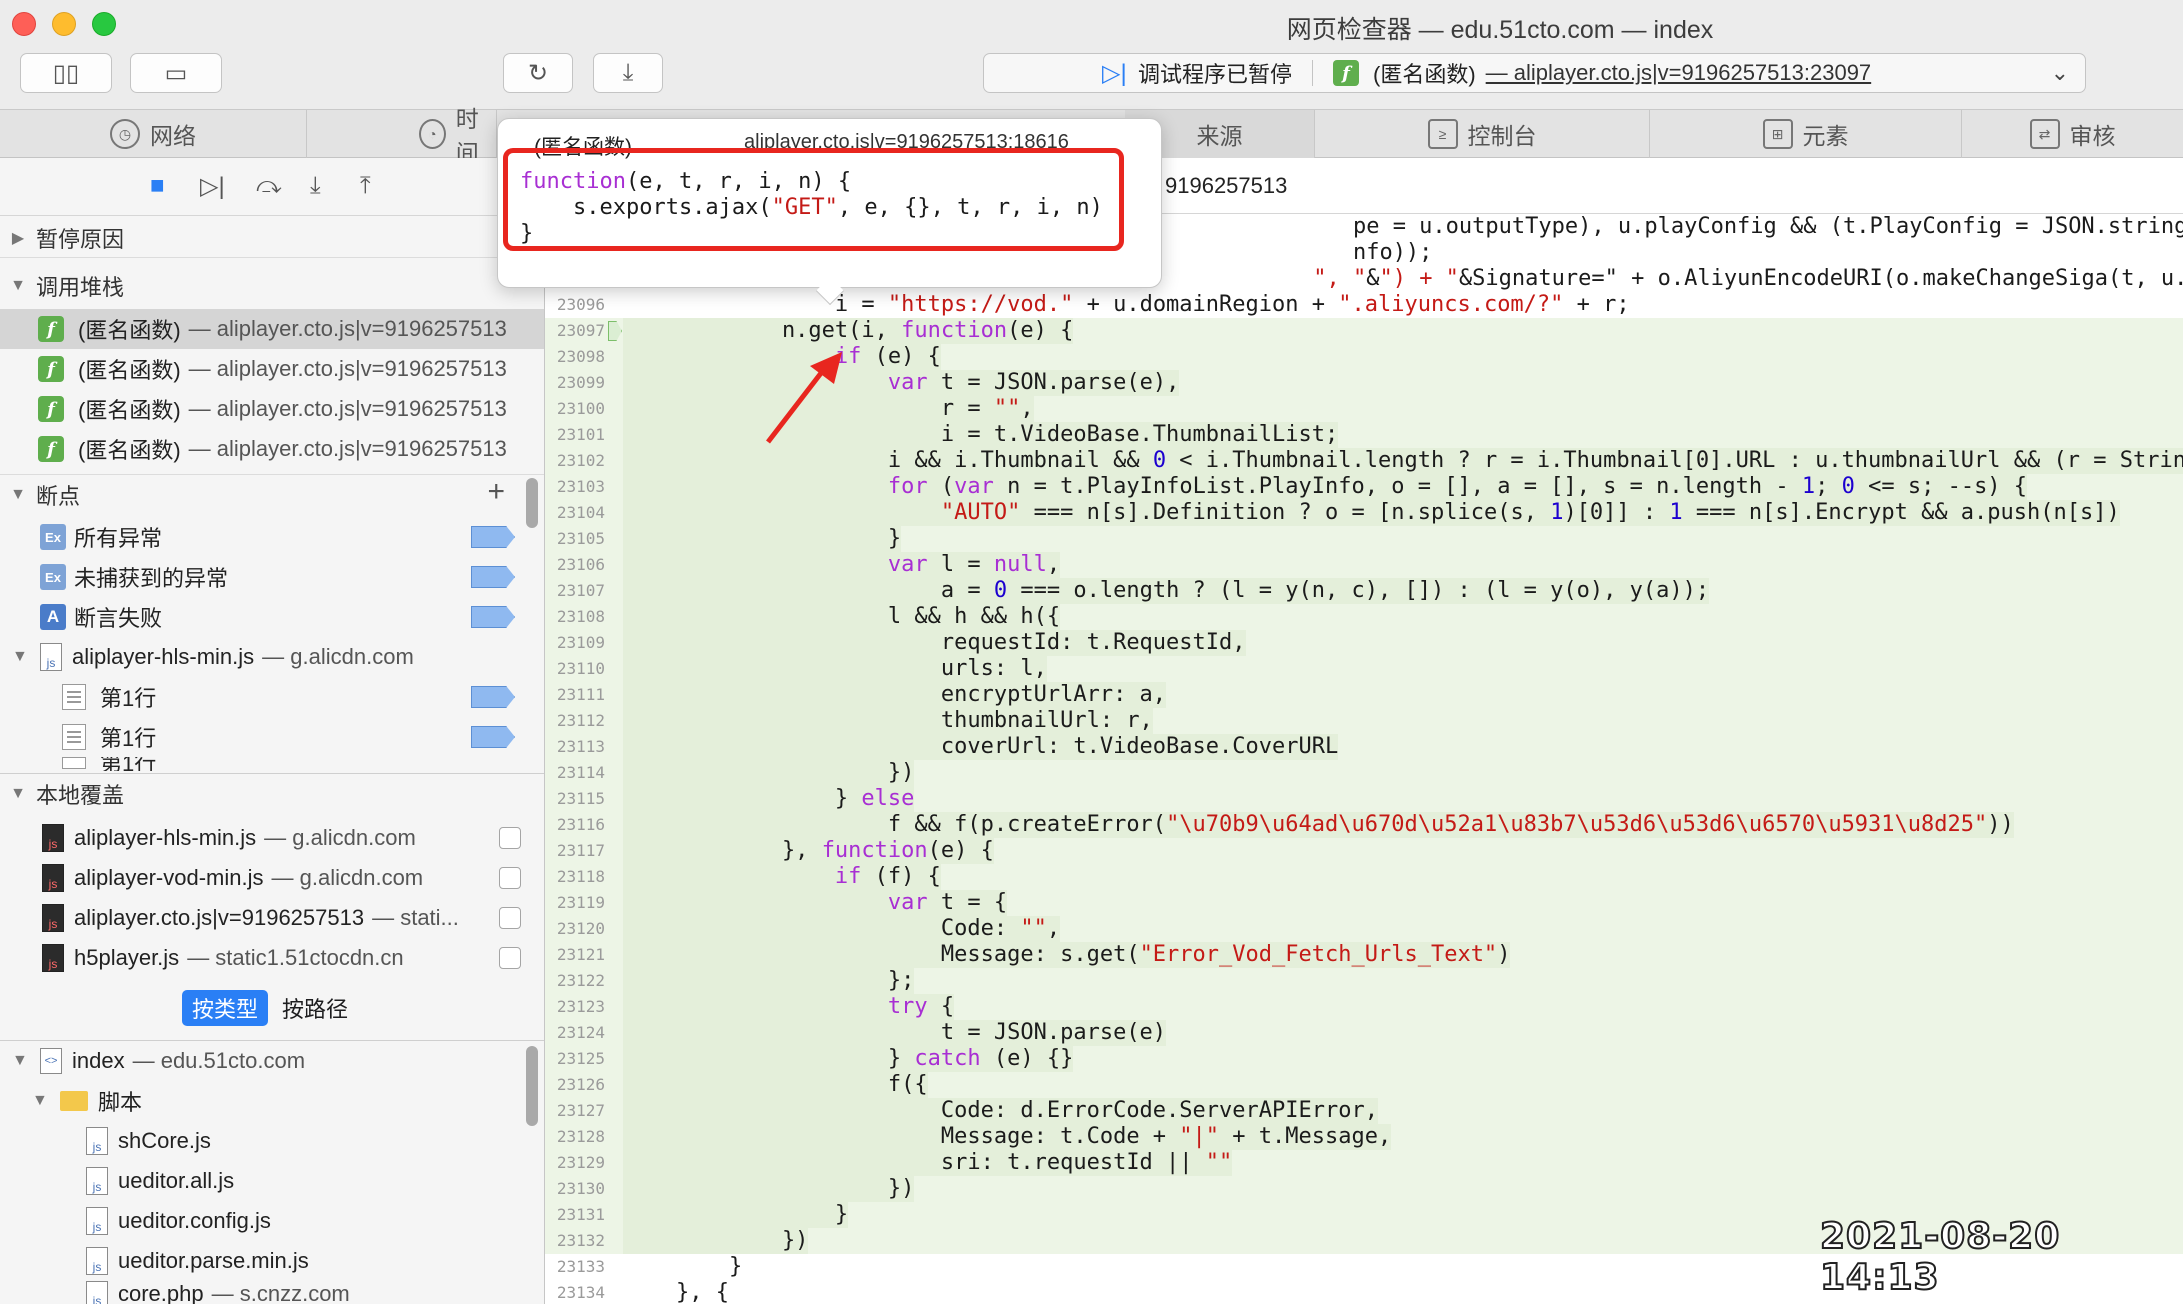 This screenshot has height=1304, width=2183. Describe the element at coordinates (272, 838) in the screenshot. I see `override-item: js aliplayer-hls-min.js — g.alicdn.com` at that location.